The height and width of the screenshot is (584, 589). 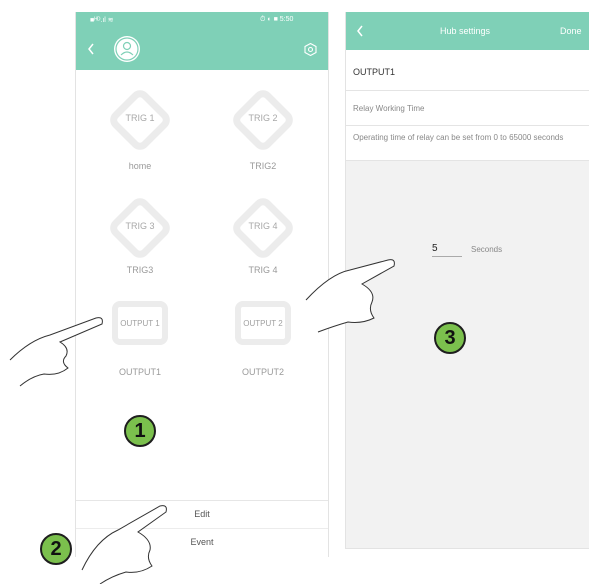 What do you see at coordinates (450, 338) in the screenshot?
I see `step-3-marker: 3` at bounding box center [450, 338].